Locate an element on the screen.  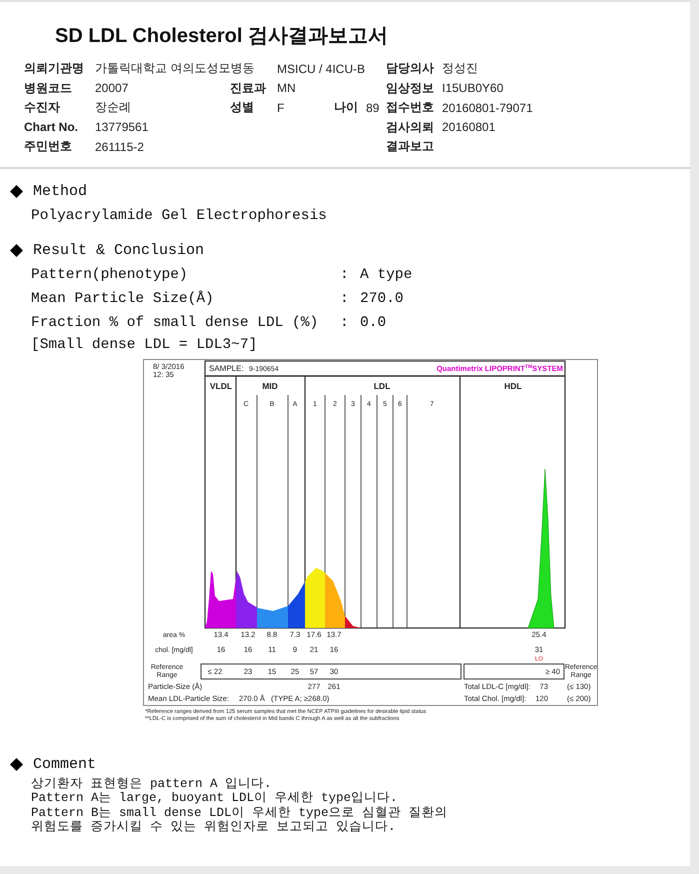
field-label: 성별 is located at coordinates (242, 107).